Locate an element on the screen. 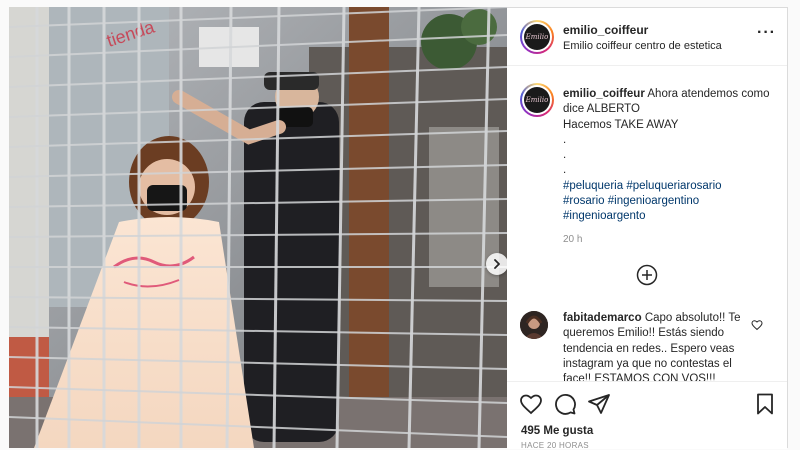 The width and height of the screenshot is (800, 450). avatar-logo: Emilio is located at coordinates (537, 37).